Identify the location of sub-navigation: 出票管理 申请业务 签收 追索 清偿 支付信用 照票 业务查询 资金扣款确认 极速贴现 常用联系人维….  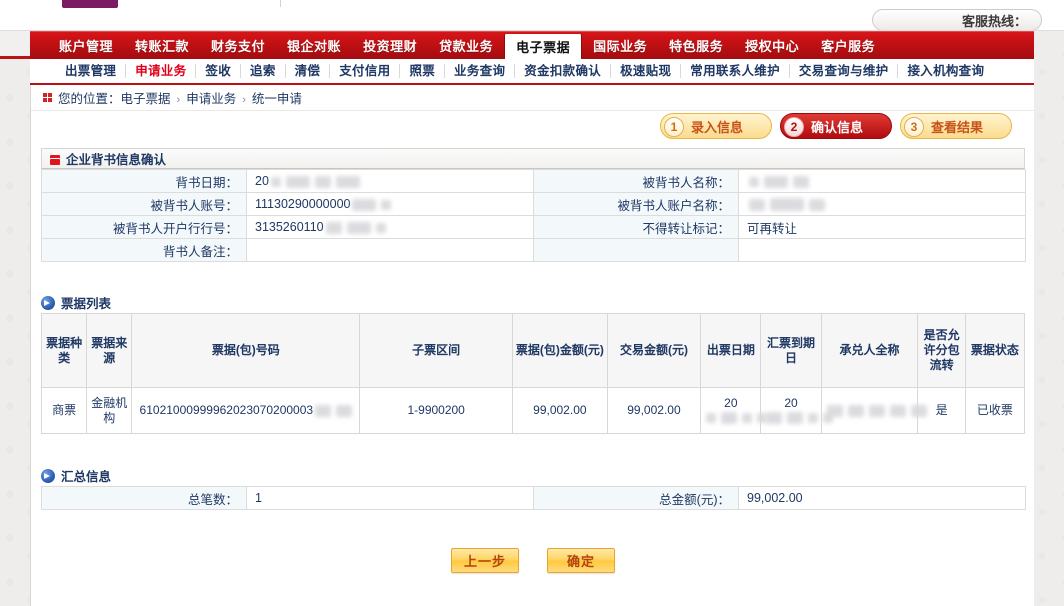
(532, 72).